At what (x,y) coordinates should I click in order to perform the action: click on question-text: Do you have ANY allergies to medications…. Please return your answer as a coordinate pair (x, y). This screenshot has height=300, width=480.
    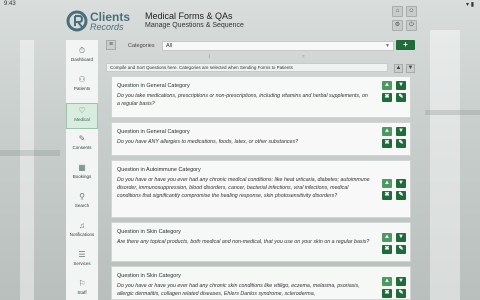
    Looking at the image, I should click on (208, 142).